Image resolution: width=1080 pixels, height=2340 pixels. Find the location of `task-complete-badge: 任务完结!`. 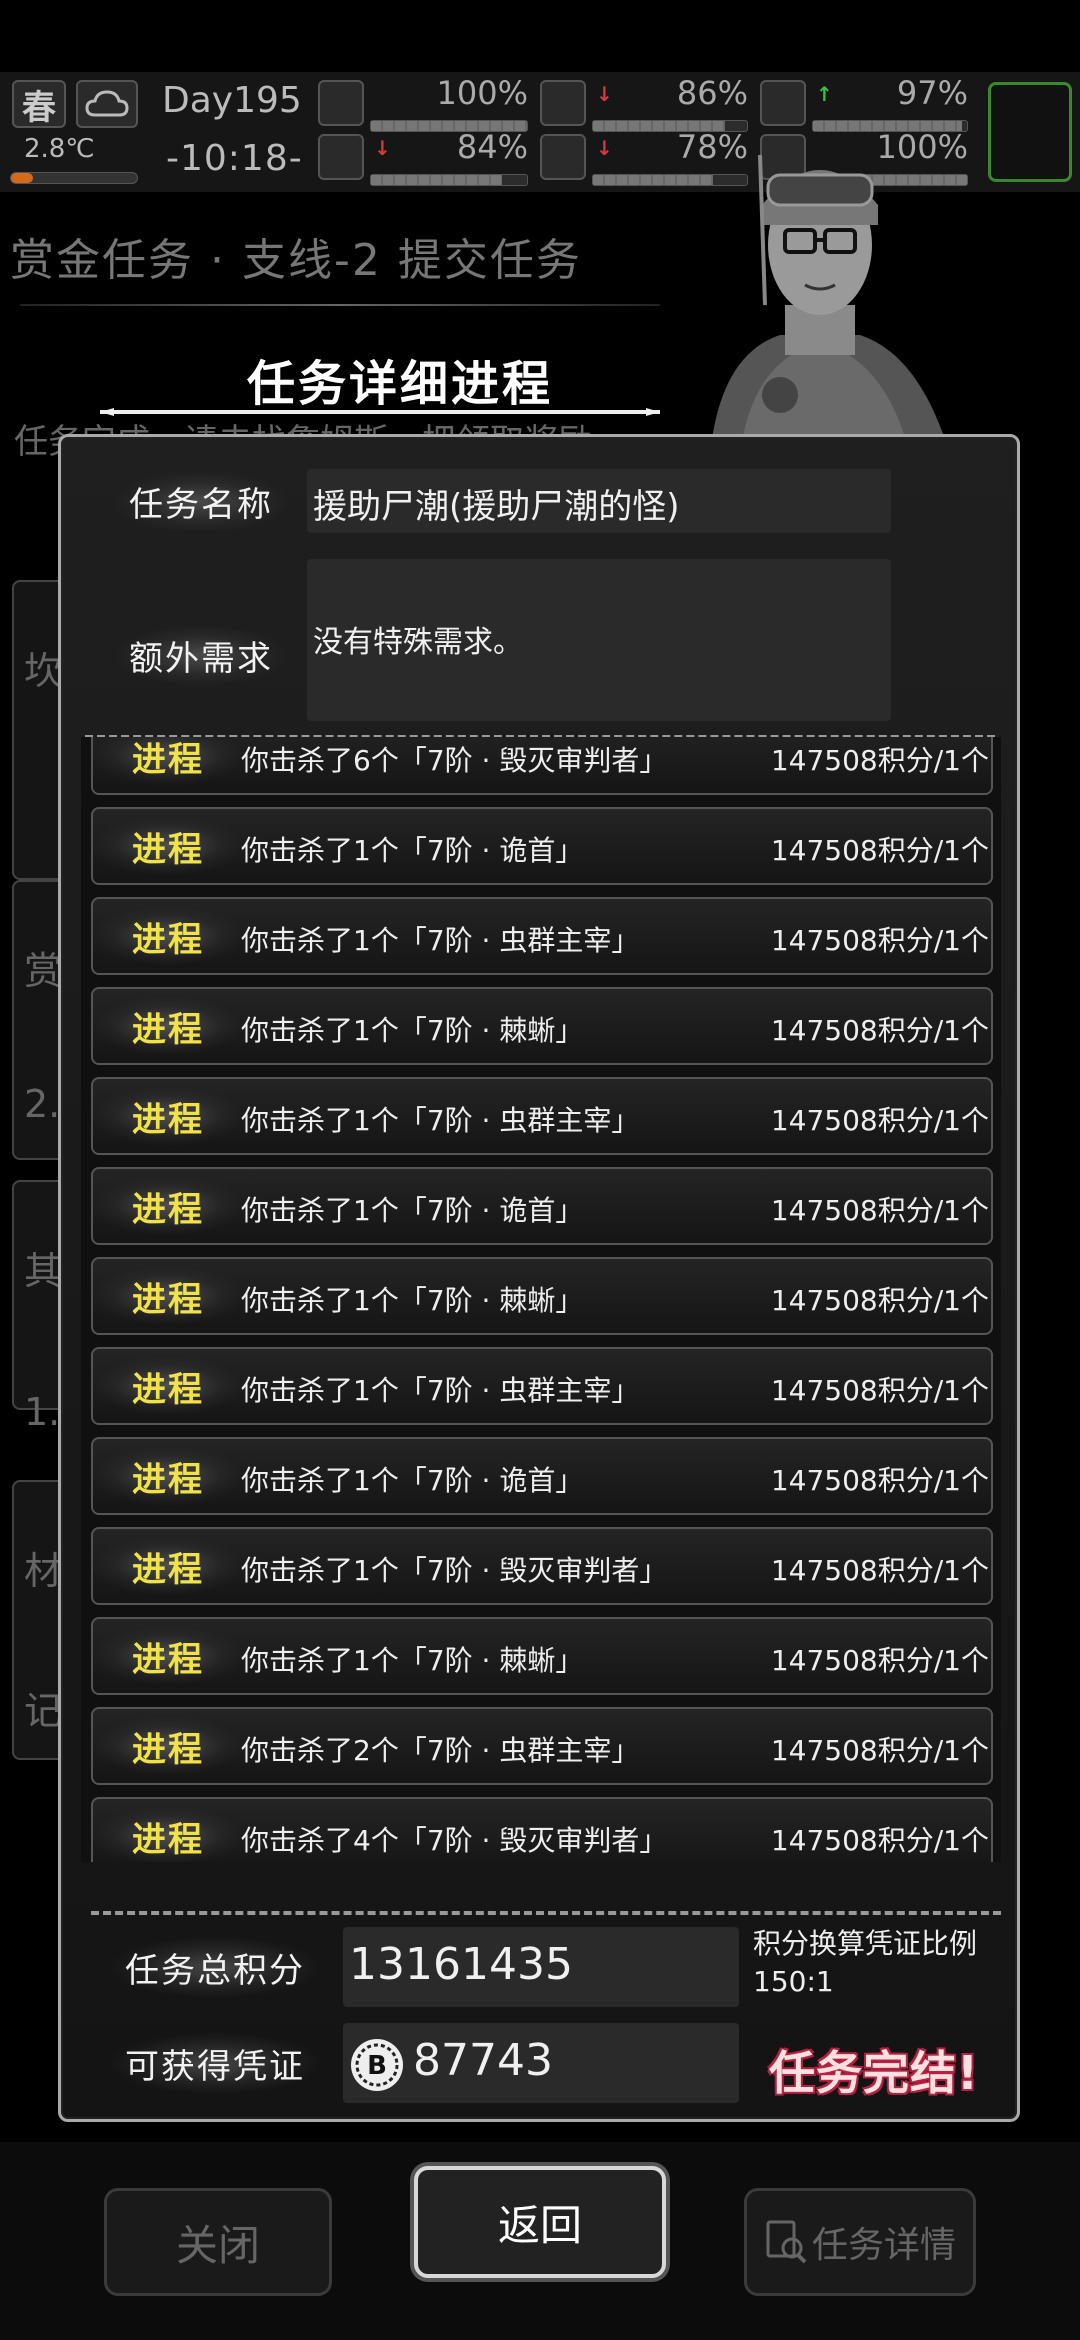

task-complete-badge: 任务完结! is located at coordinates (874, 2073).